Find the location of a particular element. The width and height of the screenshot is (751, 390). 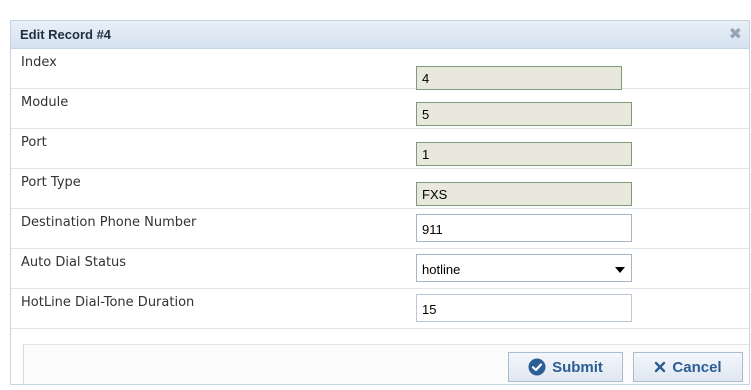

form-row-port: Port 1 is located at coordinates (380, 149).